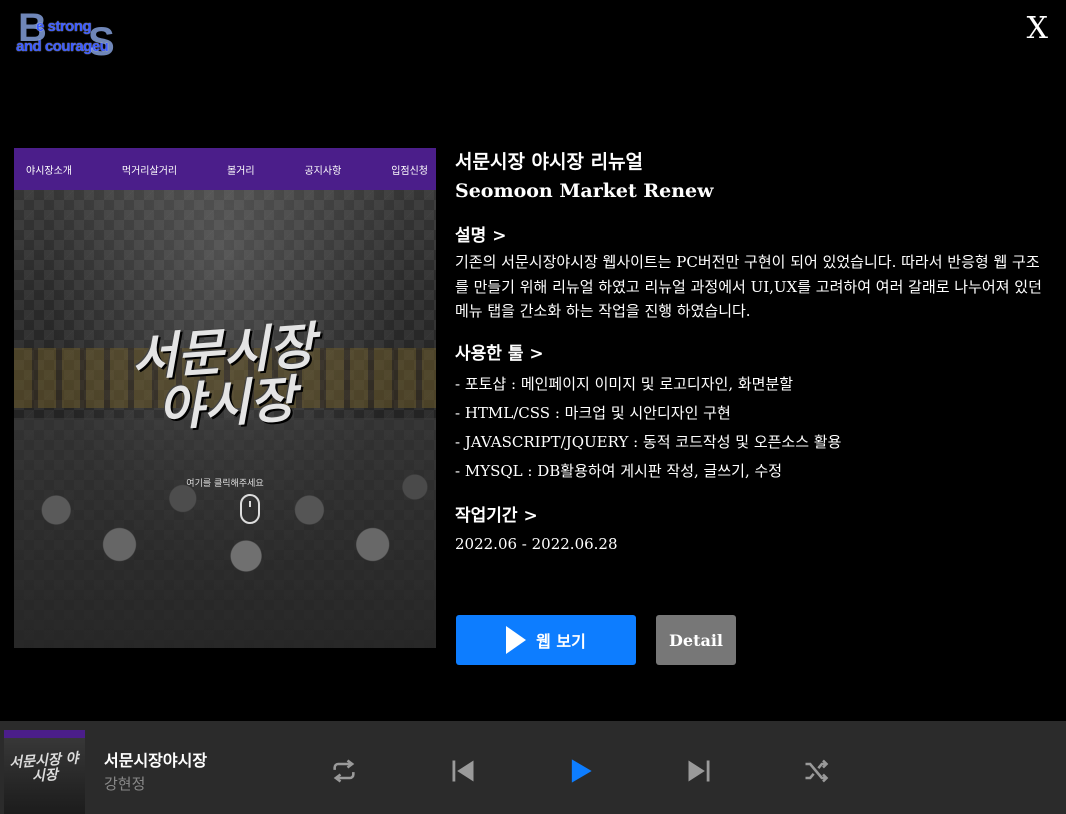 The image size is (1066, 814). I want to click on tools-heading: 사용한 툴 >, so click(499, 353).